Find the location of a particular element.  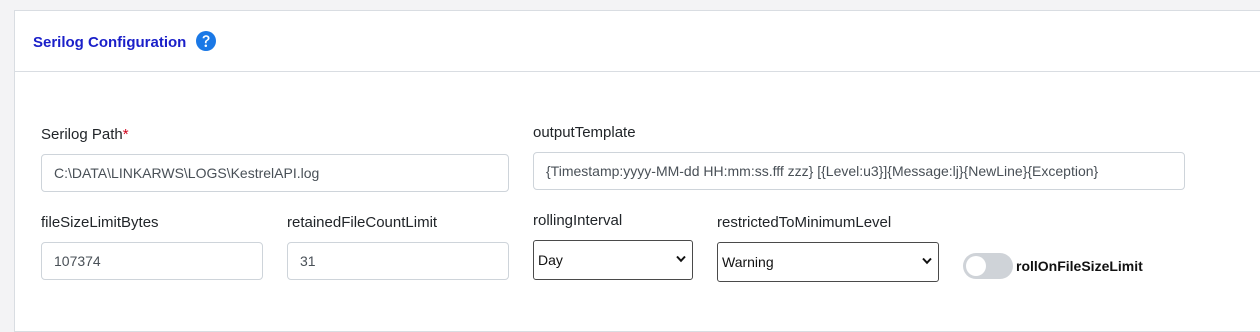

output-template-label: outputTemplate is located at coordinates (584, 132).